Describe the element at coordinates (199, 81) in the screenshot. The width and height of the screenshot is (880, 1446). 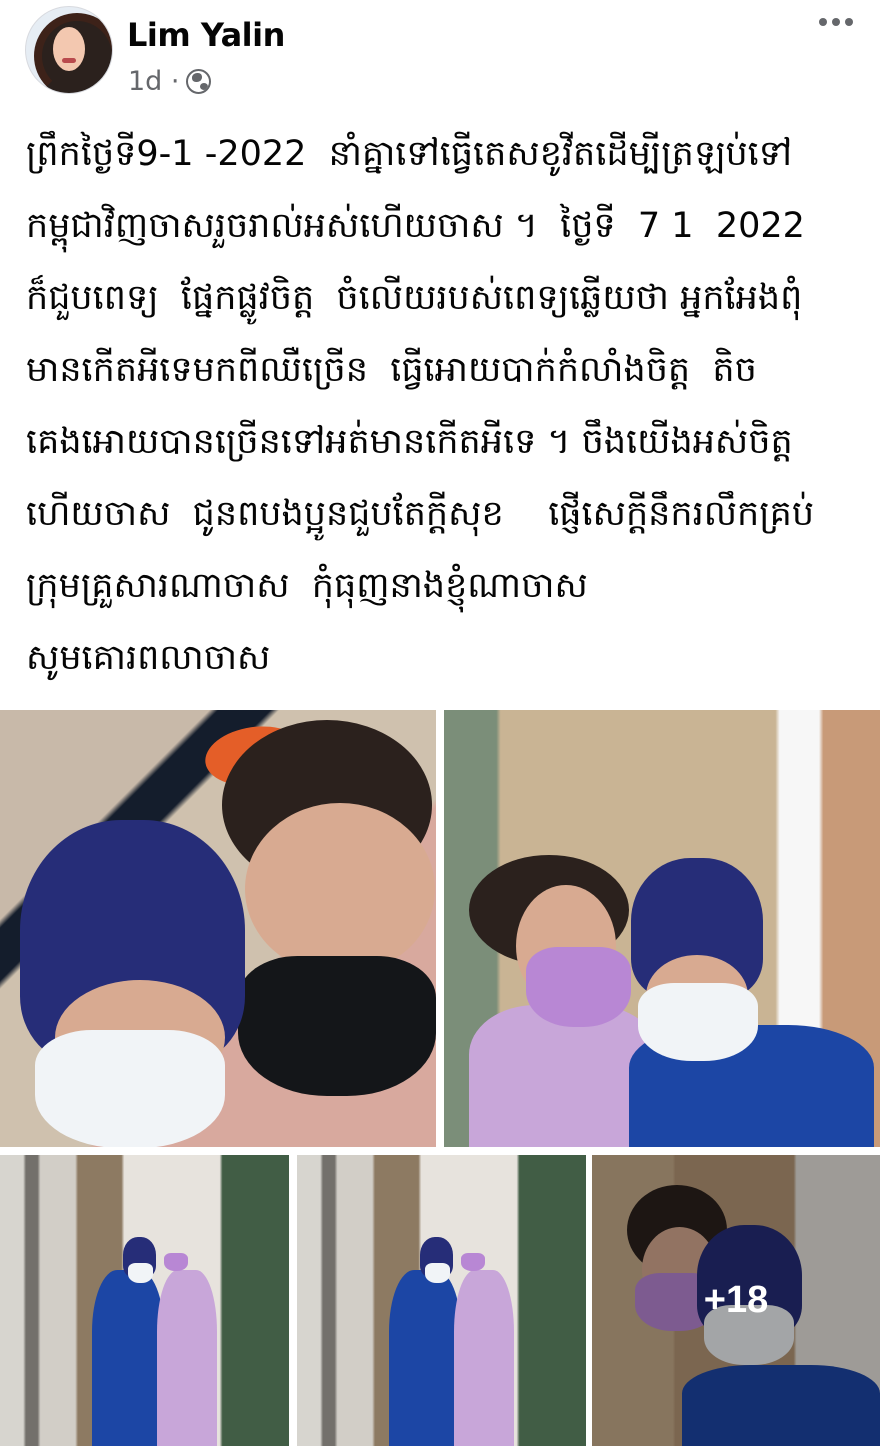
I see `globe-icon` at that location.